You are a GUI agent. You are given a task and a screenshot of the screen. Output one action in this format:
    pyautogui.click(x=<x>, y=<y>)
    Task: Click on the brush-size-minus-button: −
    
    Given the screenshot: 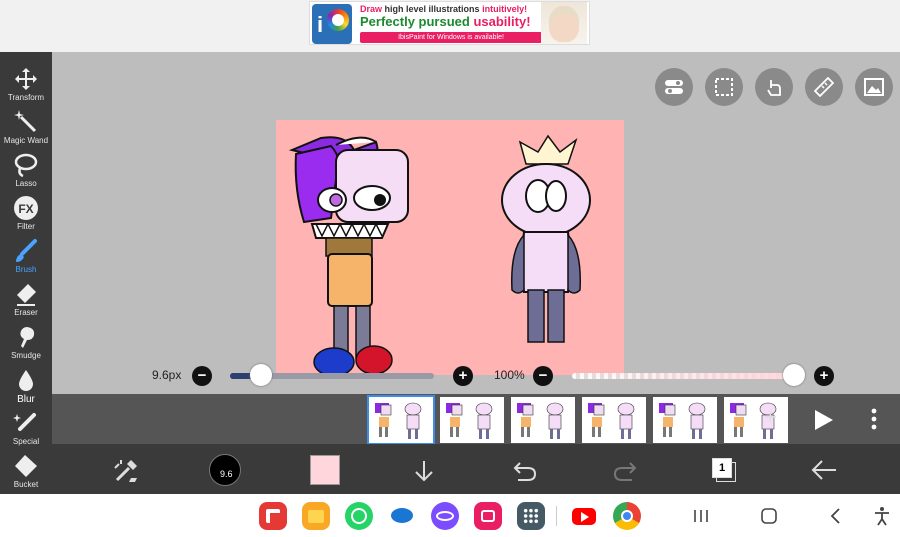 What is the action you would take?
    pyautogui.click(x=202, y=376)
    